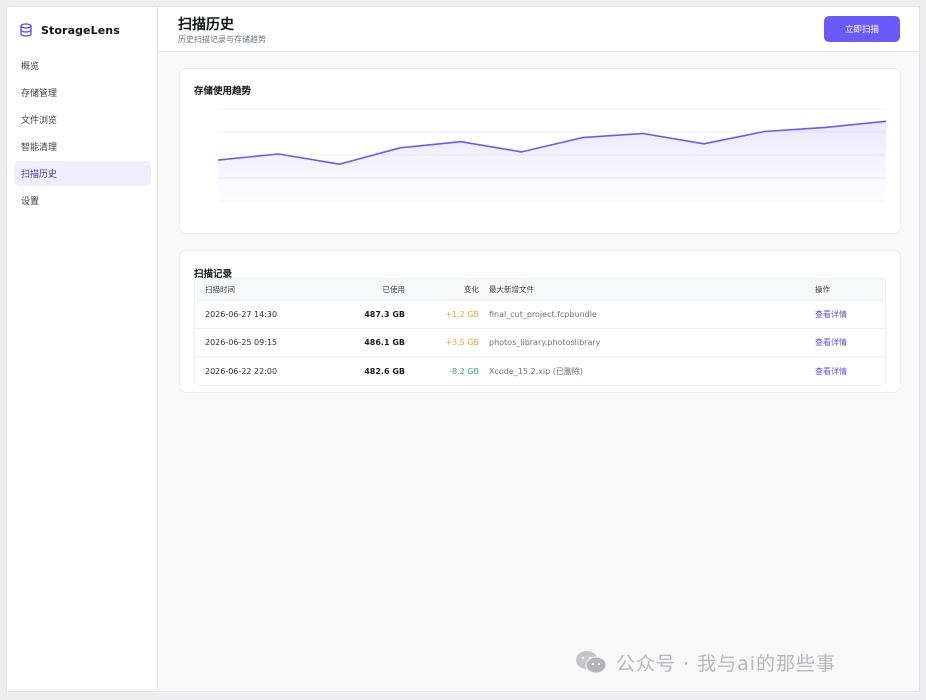 This screenshot has height=700, width=926. What do you see at coordinates (82, 200) in the screenshot?
I see `sidebar-item-settings: 设置` at bounding box center [82, 200].